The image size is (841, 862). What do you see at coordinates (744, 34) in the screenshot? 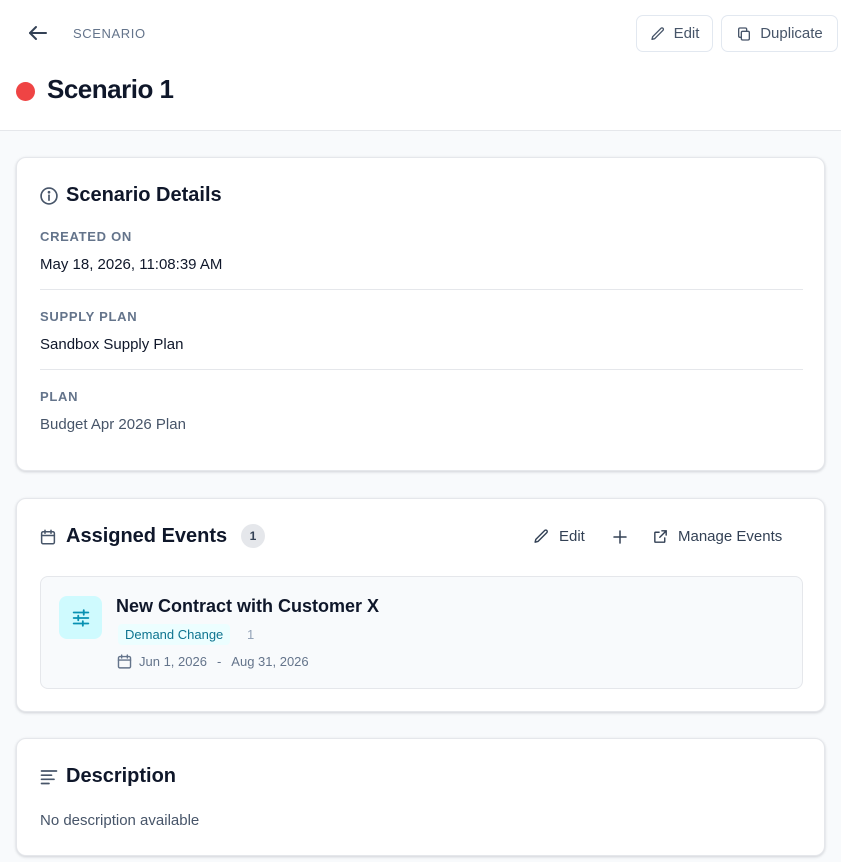
I see `copy-icon` at bounding box center [744, 34].